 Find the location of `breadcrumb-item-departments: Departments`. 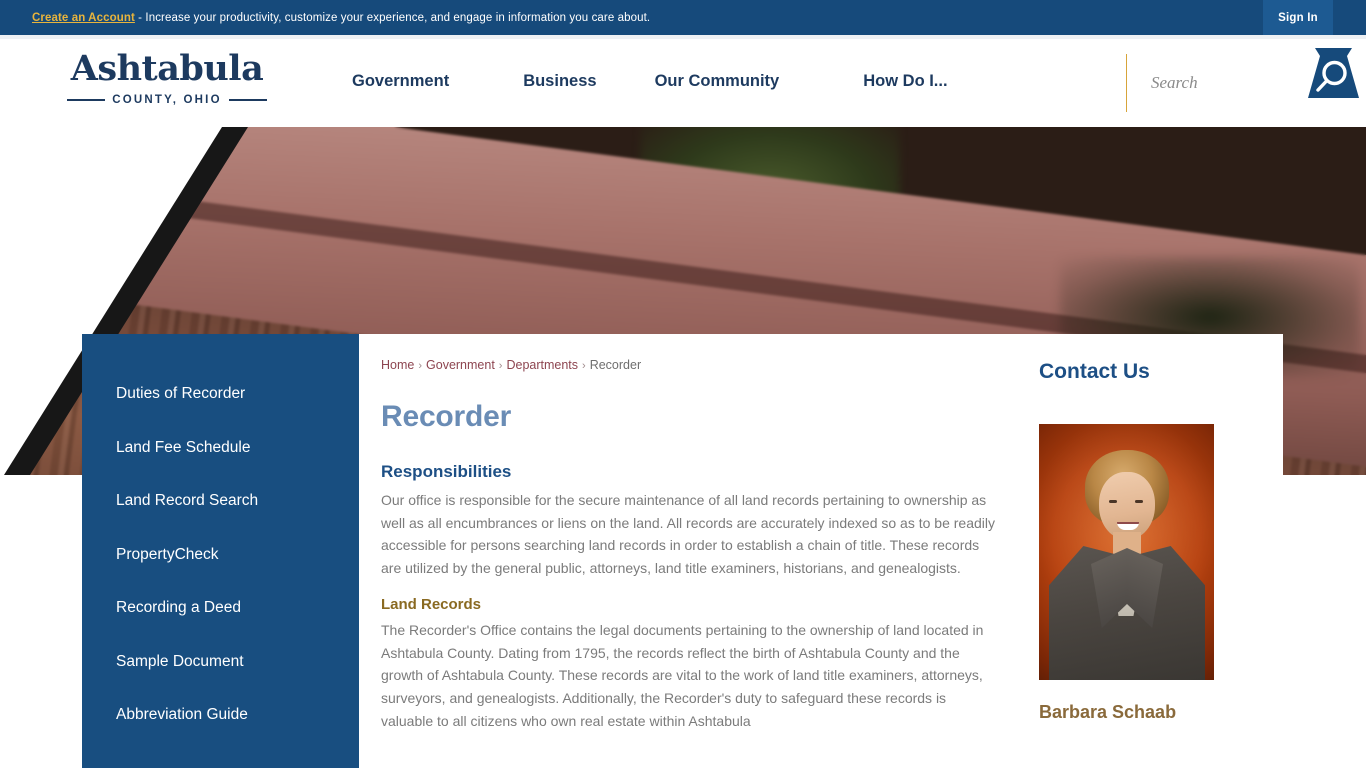

breadcrumb-item-departments: Departments is located at coordinates (542, 365).